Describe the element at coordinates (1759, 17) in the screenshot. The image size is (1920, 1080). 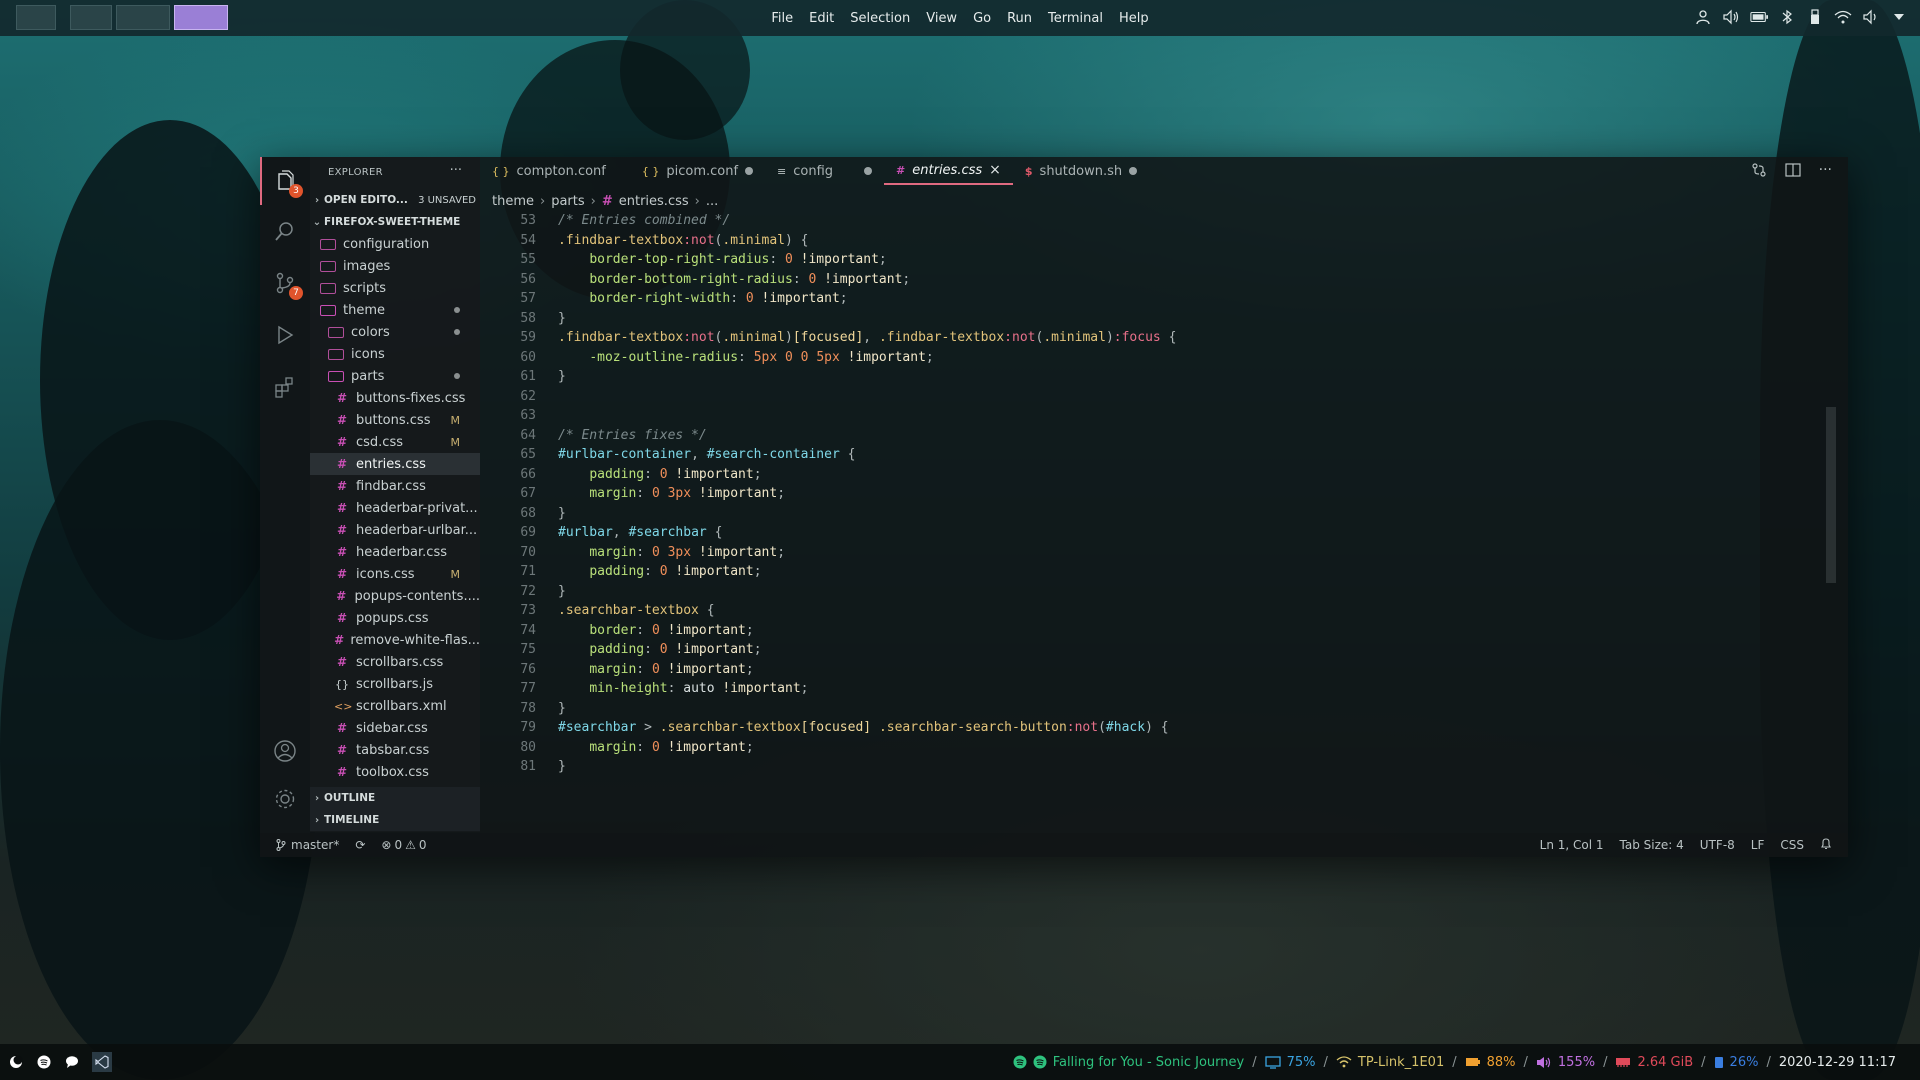
I see `battery-icon` at that location.